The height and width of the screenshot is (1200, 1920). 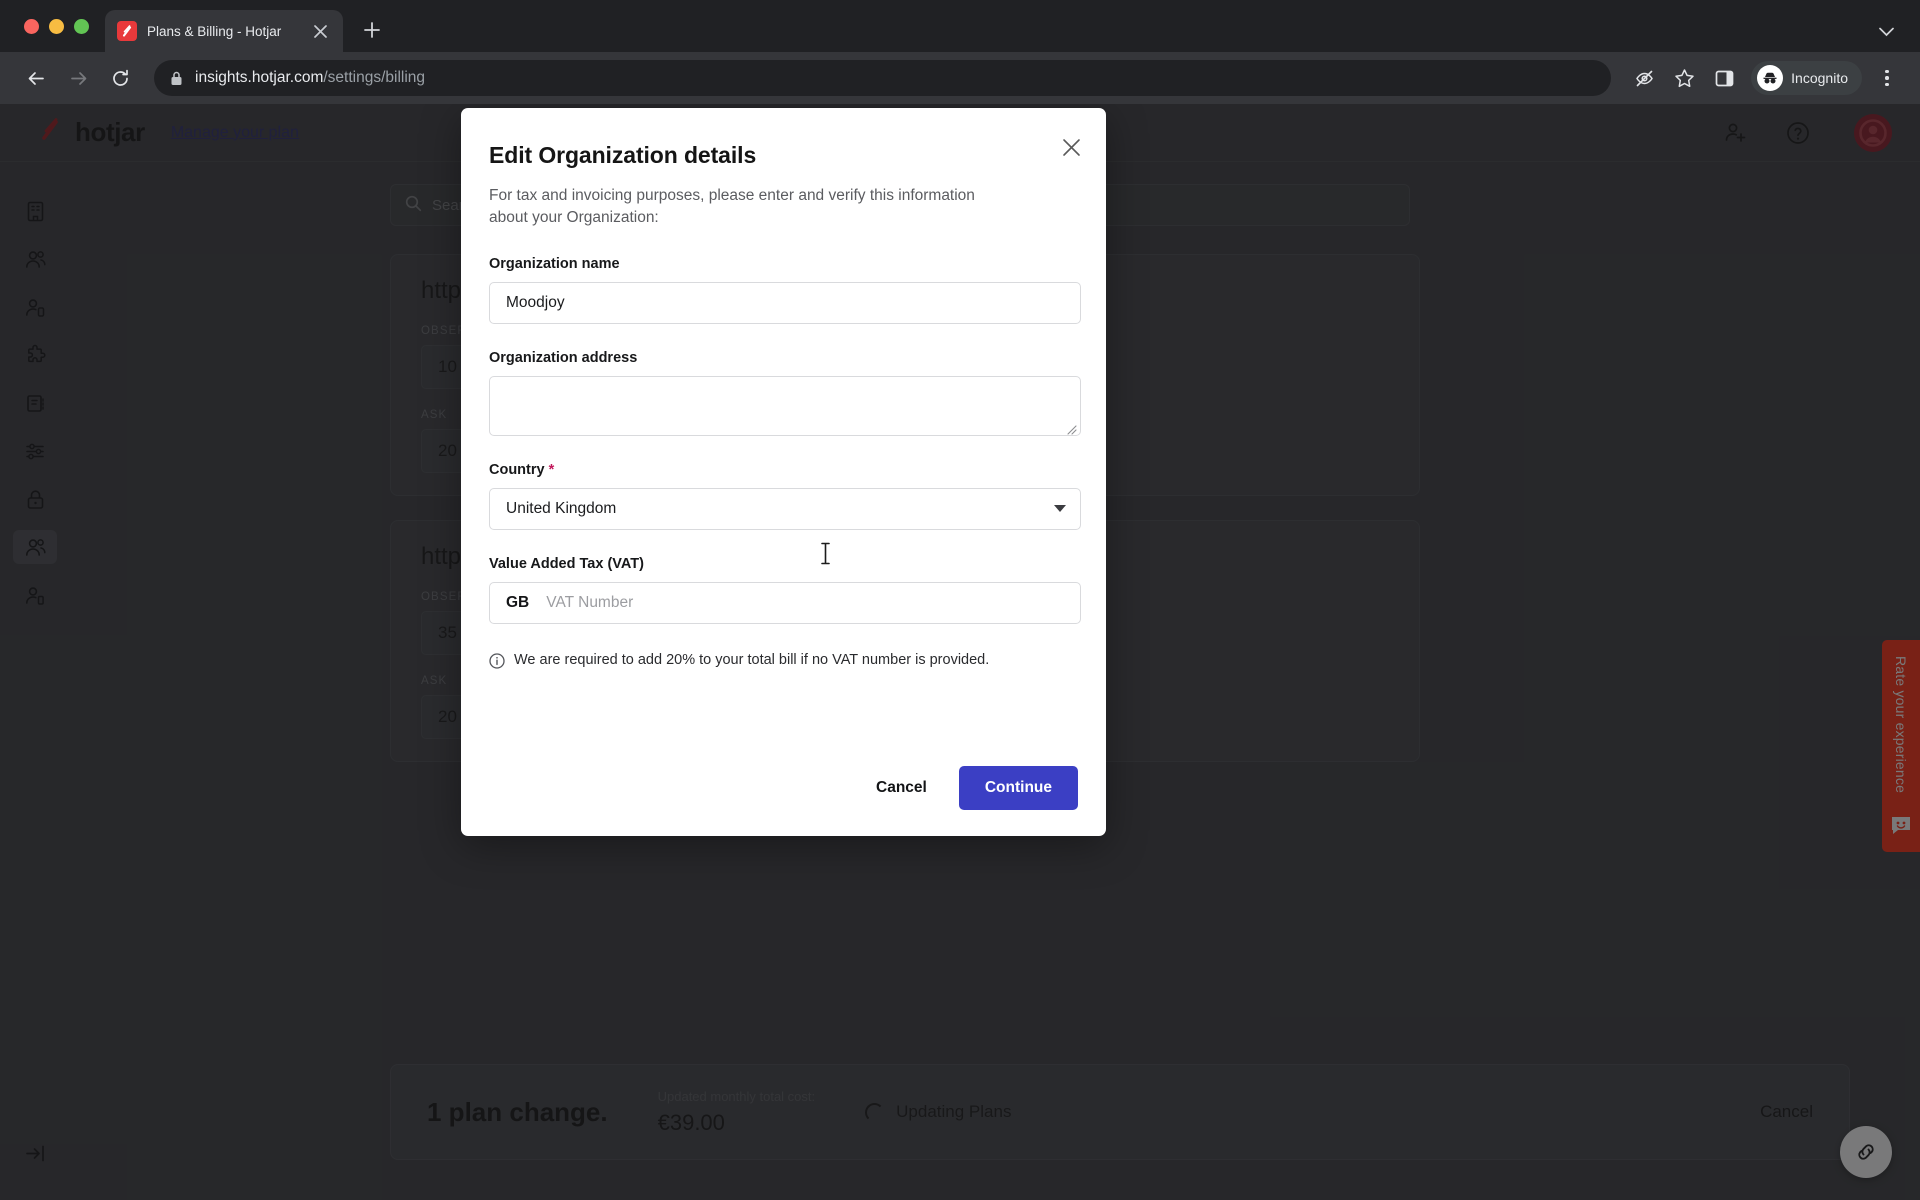 What do you see at coordinates (785, 302) in the screenshot?
I see `organization-name-input: Moodjoy` at bounding box center [785, 302].